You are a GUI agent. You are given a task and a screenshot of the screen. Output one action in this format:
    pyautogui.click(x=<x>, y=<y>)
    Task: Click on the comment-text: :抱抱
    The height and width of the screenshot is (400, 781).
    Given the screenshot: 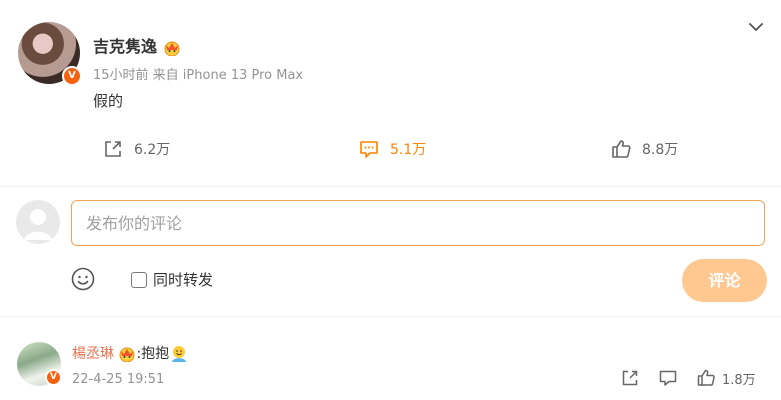 What is the action you would take?
    pyautogui.click(x=153, y=354)
    